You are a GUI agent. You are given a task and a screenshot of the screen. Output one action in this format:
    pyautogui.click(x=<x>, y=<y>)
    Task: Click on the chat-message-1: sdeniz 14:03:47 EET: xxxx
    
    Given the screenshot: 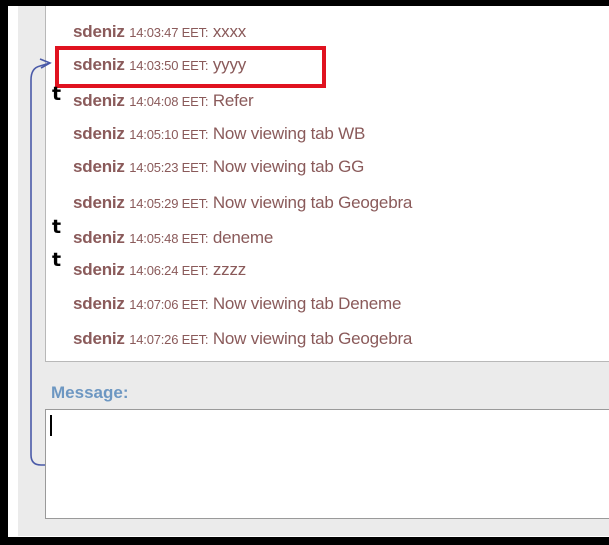 What is the action you would take?
    pyautogui.click(x=159, y=32)
    